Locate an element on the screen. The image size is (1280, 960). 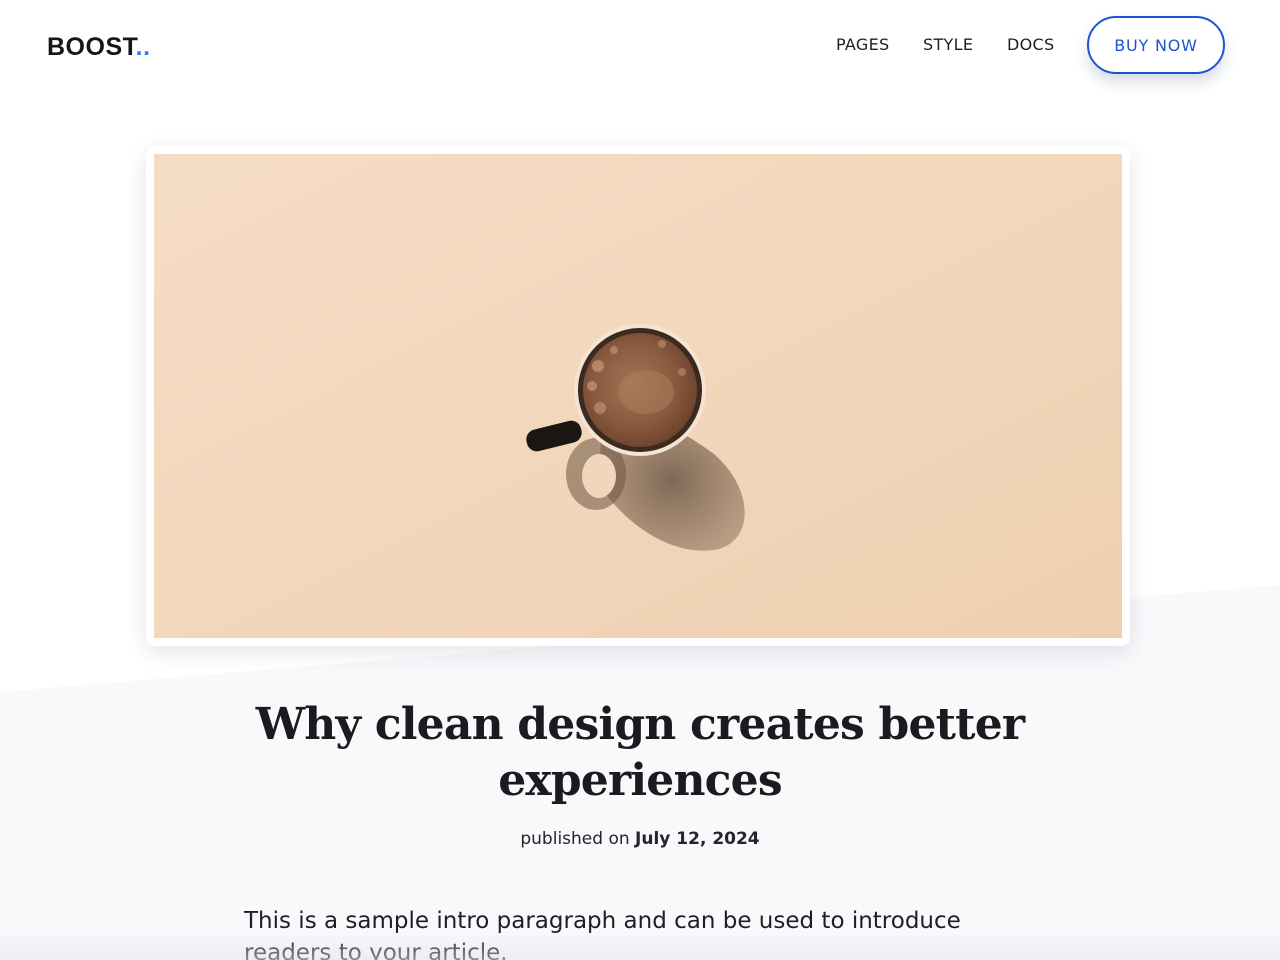
buy-now-label: BUY NOW is located at coordinates (1156, 45).